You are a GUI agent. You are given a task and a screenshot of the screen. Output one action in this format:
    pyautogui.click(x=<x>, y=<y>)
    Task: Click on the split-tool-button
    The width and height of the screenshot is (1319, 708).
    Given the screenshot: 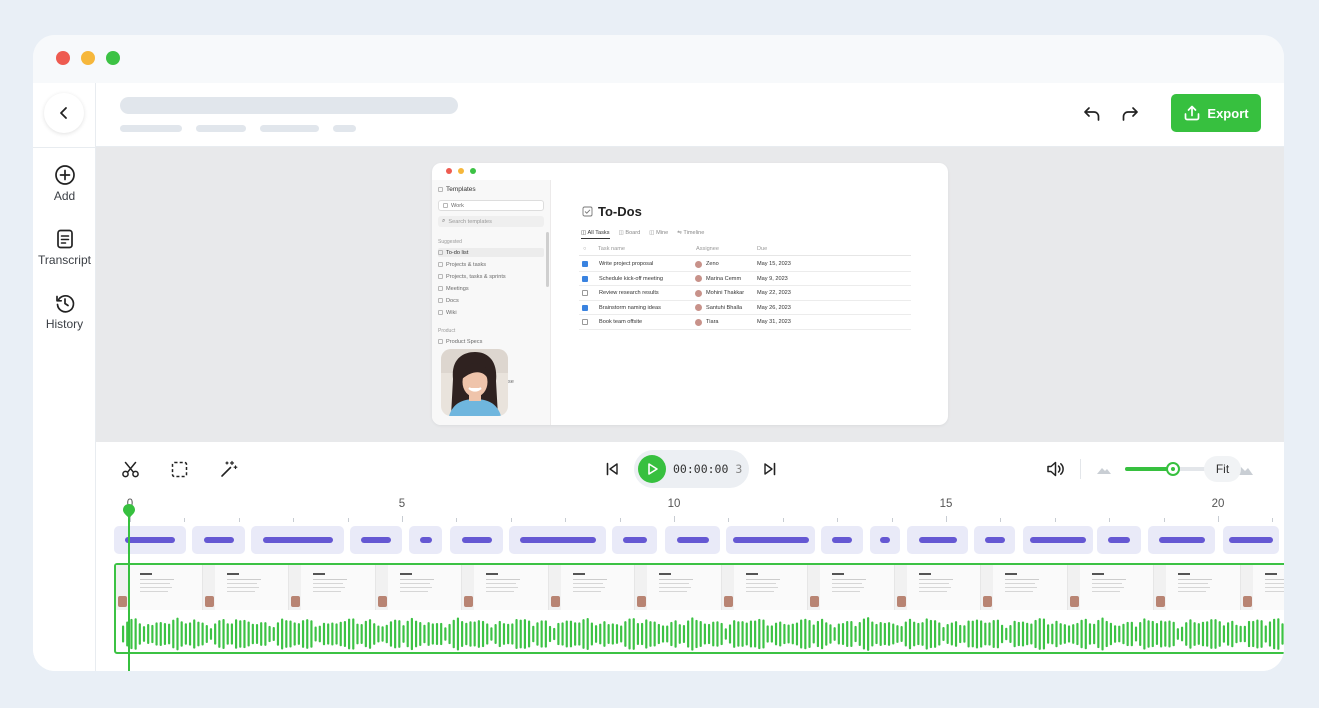 What is the action you would take?
    pyautogui.click(x=130, y=469)
    